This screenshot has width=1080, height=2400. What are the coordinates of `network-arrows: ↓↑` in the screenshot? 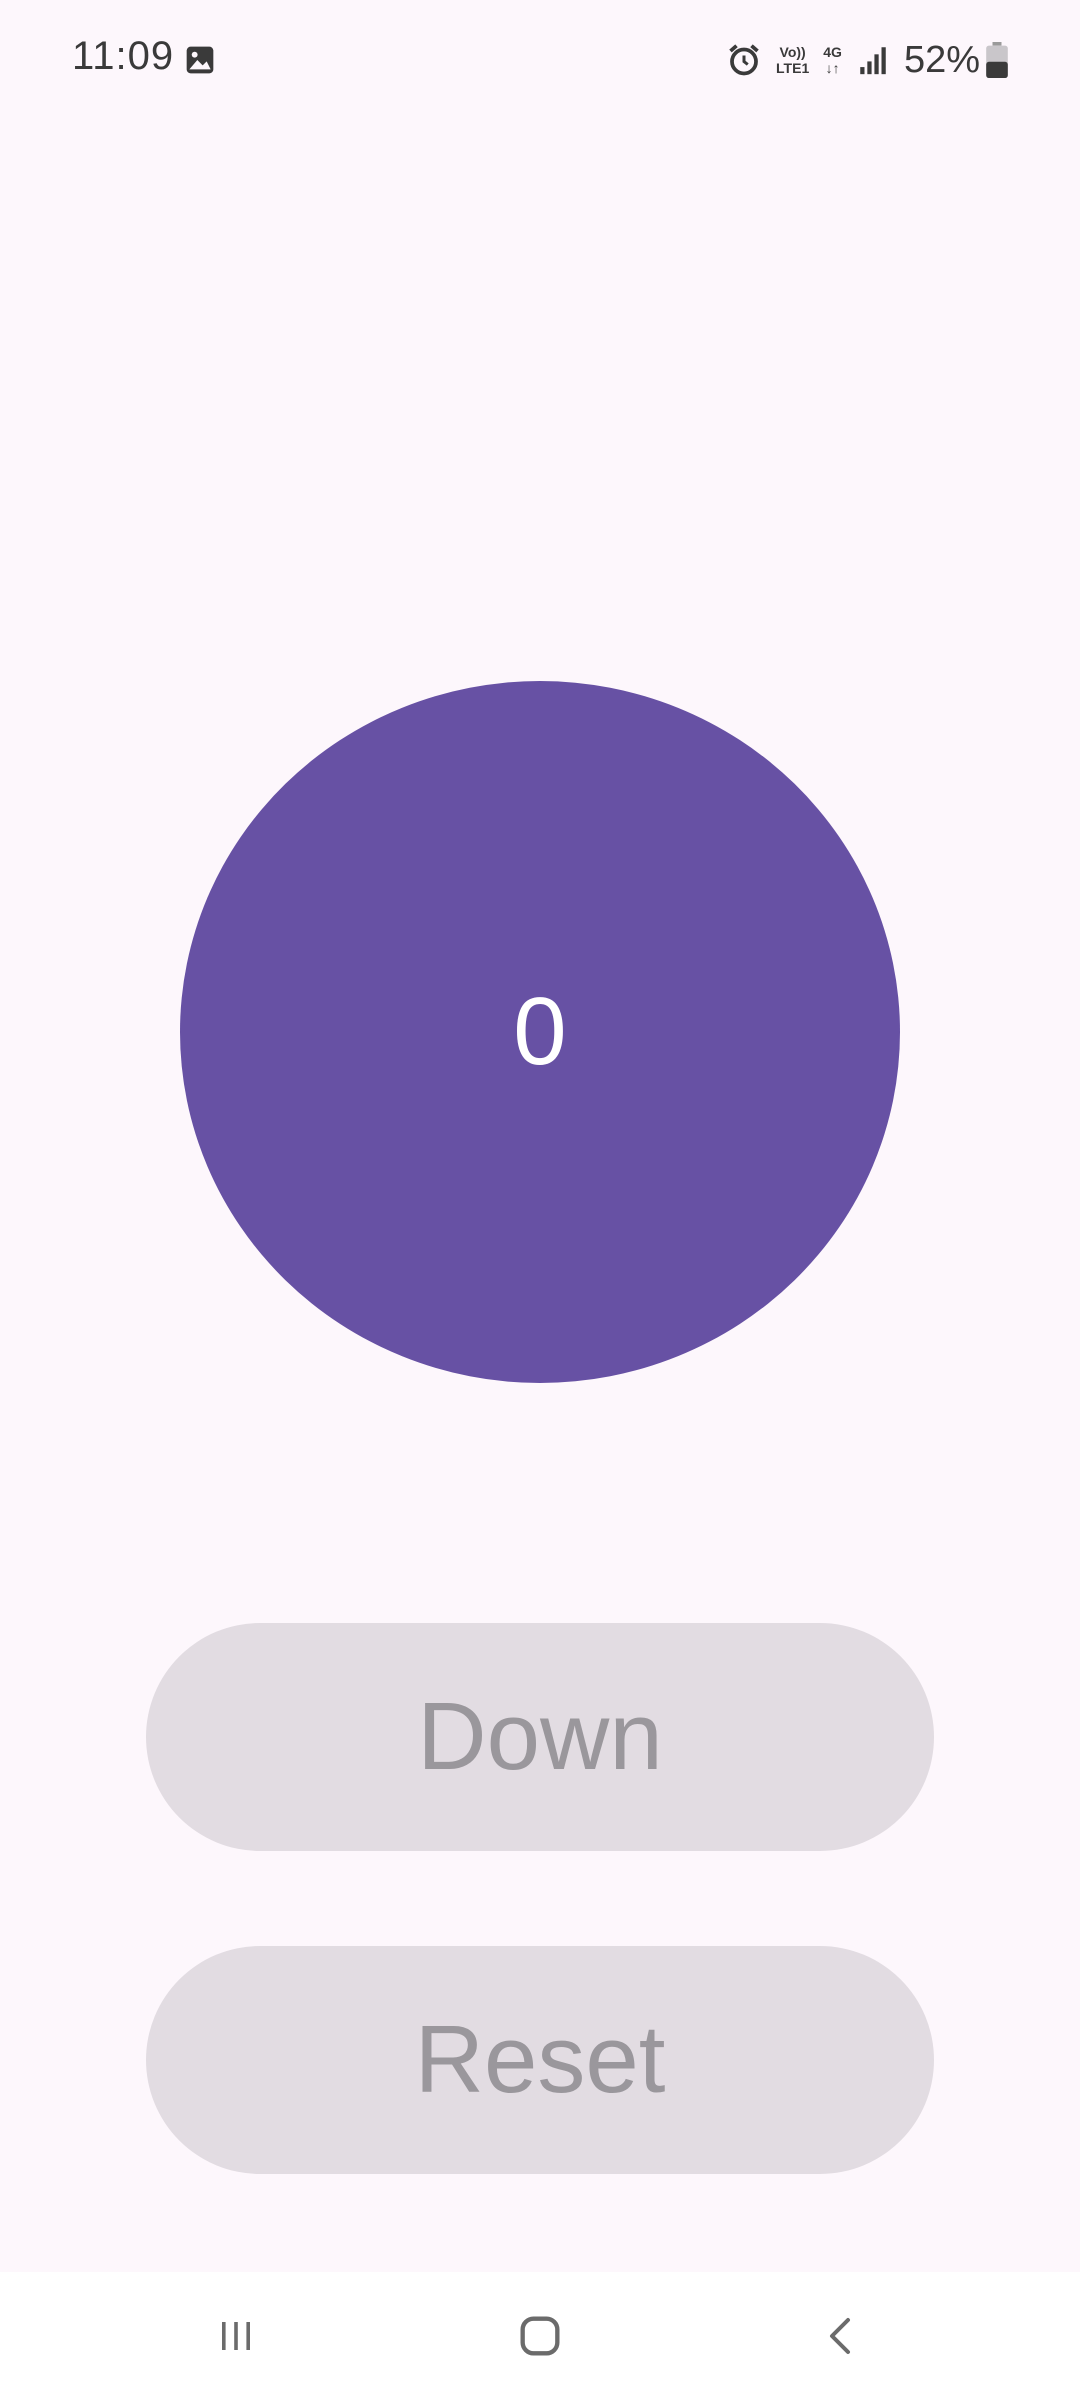 It's located at (832, 68).